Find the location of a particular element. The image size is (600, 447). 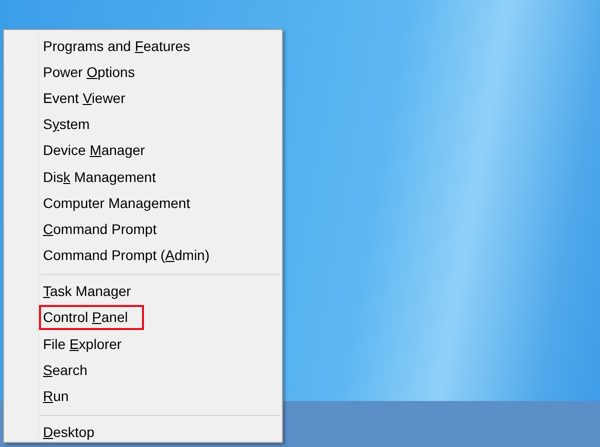

menu-item: Desktop is located at coordinates (70, 433).